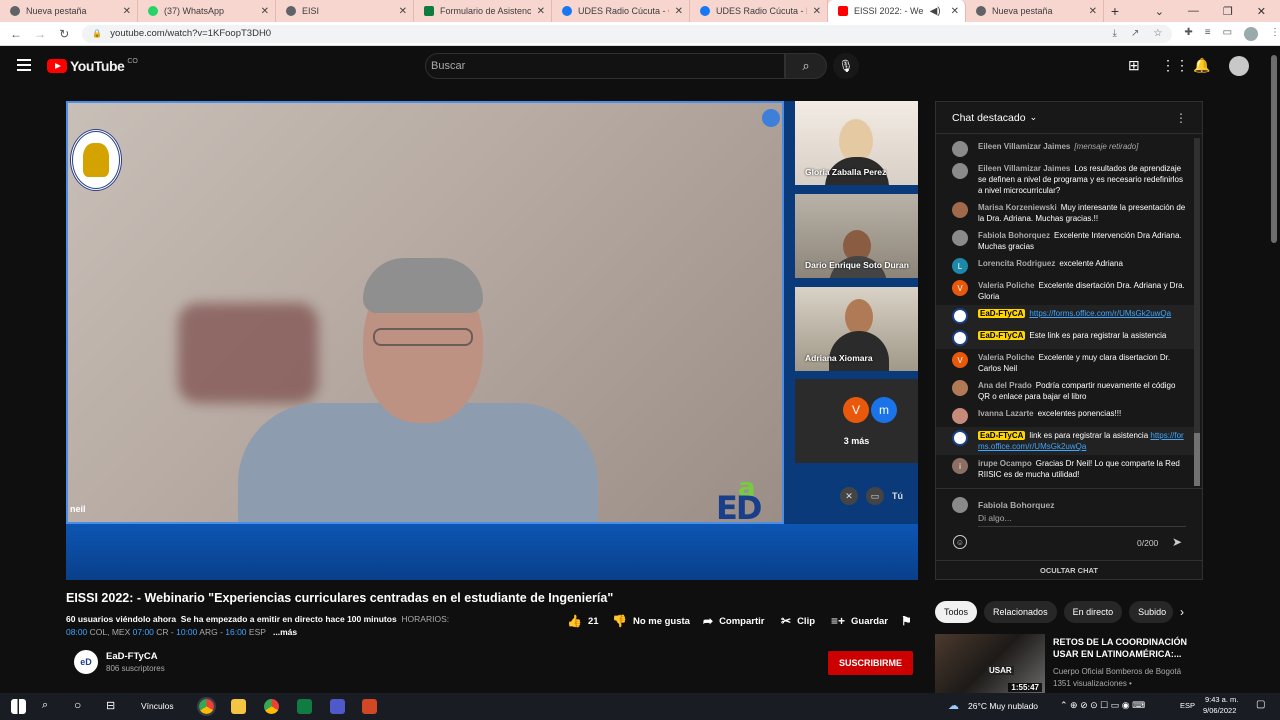 This screenshot has width=1280, height=720. What do you see at coordinates (110, 705) in the screenshot?
I see `task-view-icon: ⊟` at bounding box center [110, 705].